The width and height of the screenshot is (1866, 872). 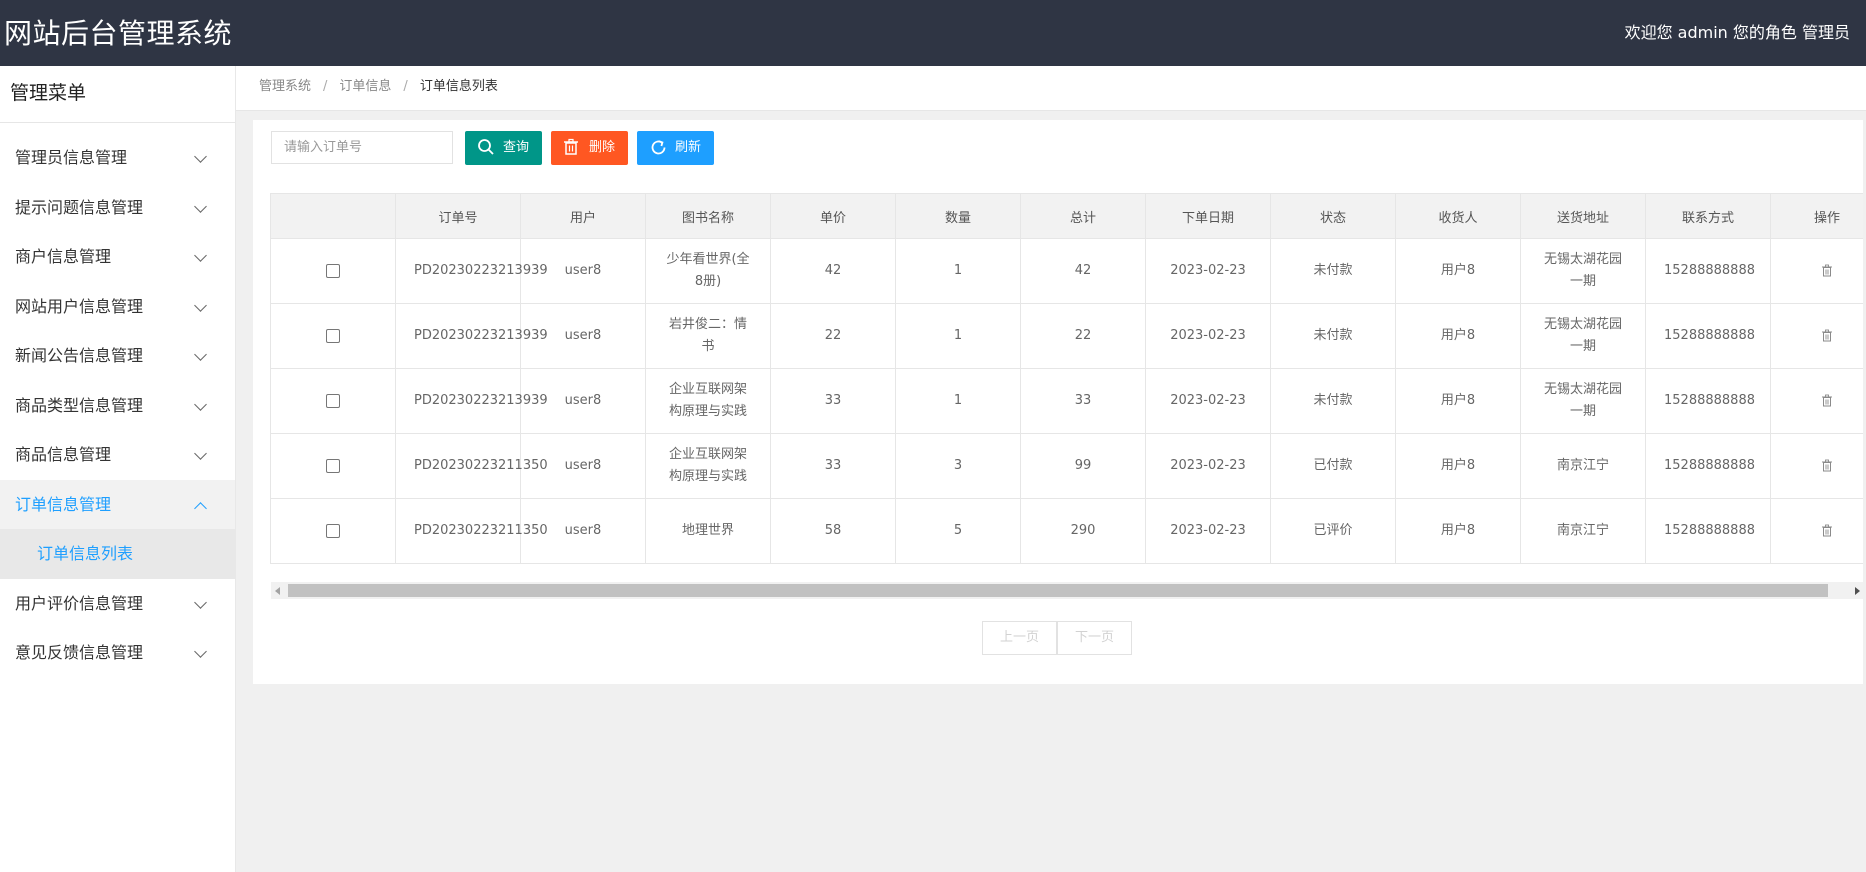 What do you see at coordinates (471, 466) in the screenshot?
I see `cell-order-no: PD20230223211350` at bounding box center [471, 466].